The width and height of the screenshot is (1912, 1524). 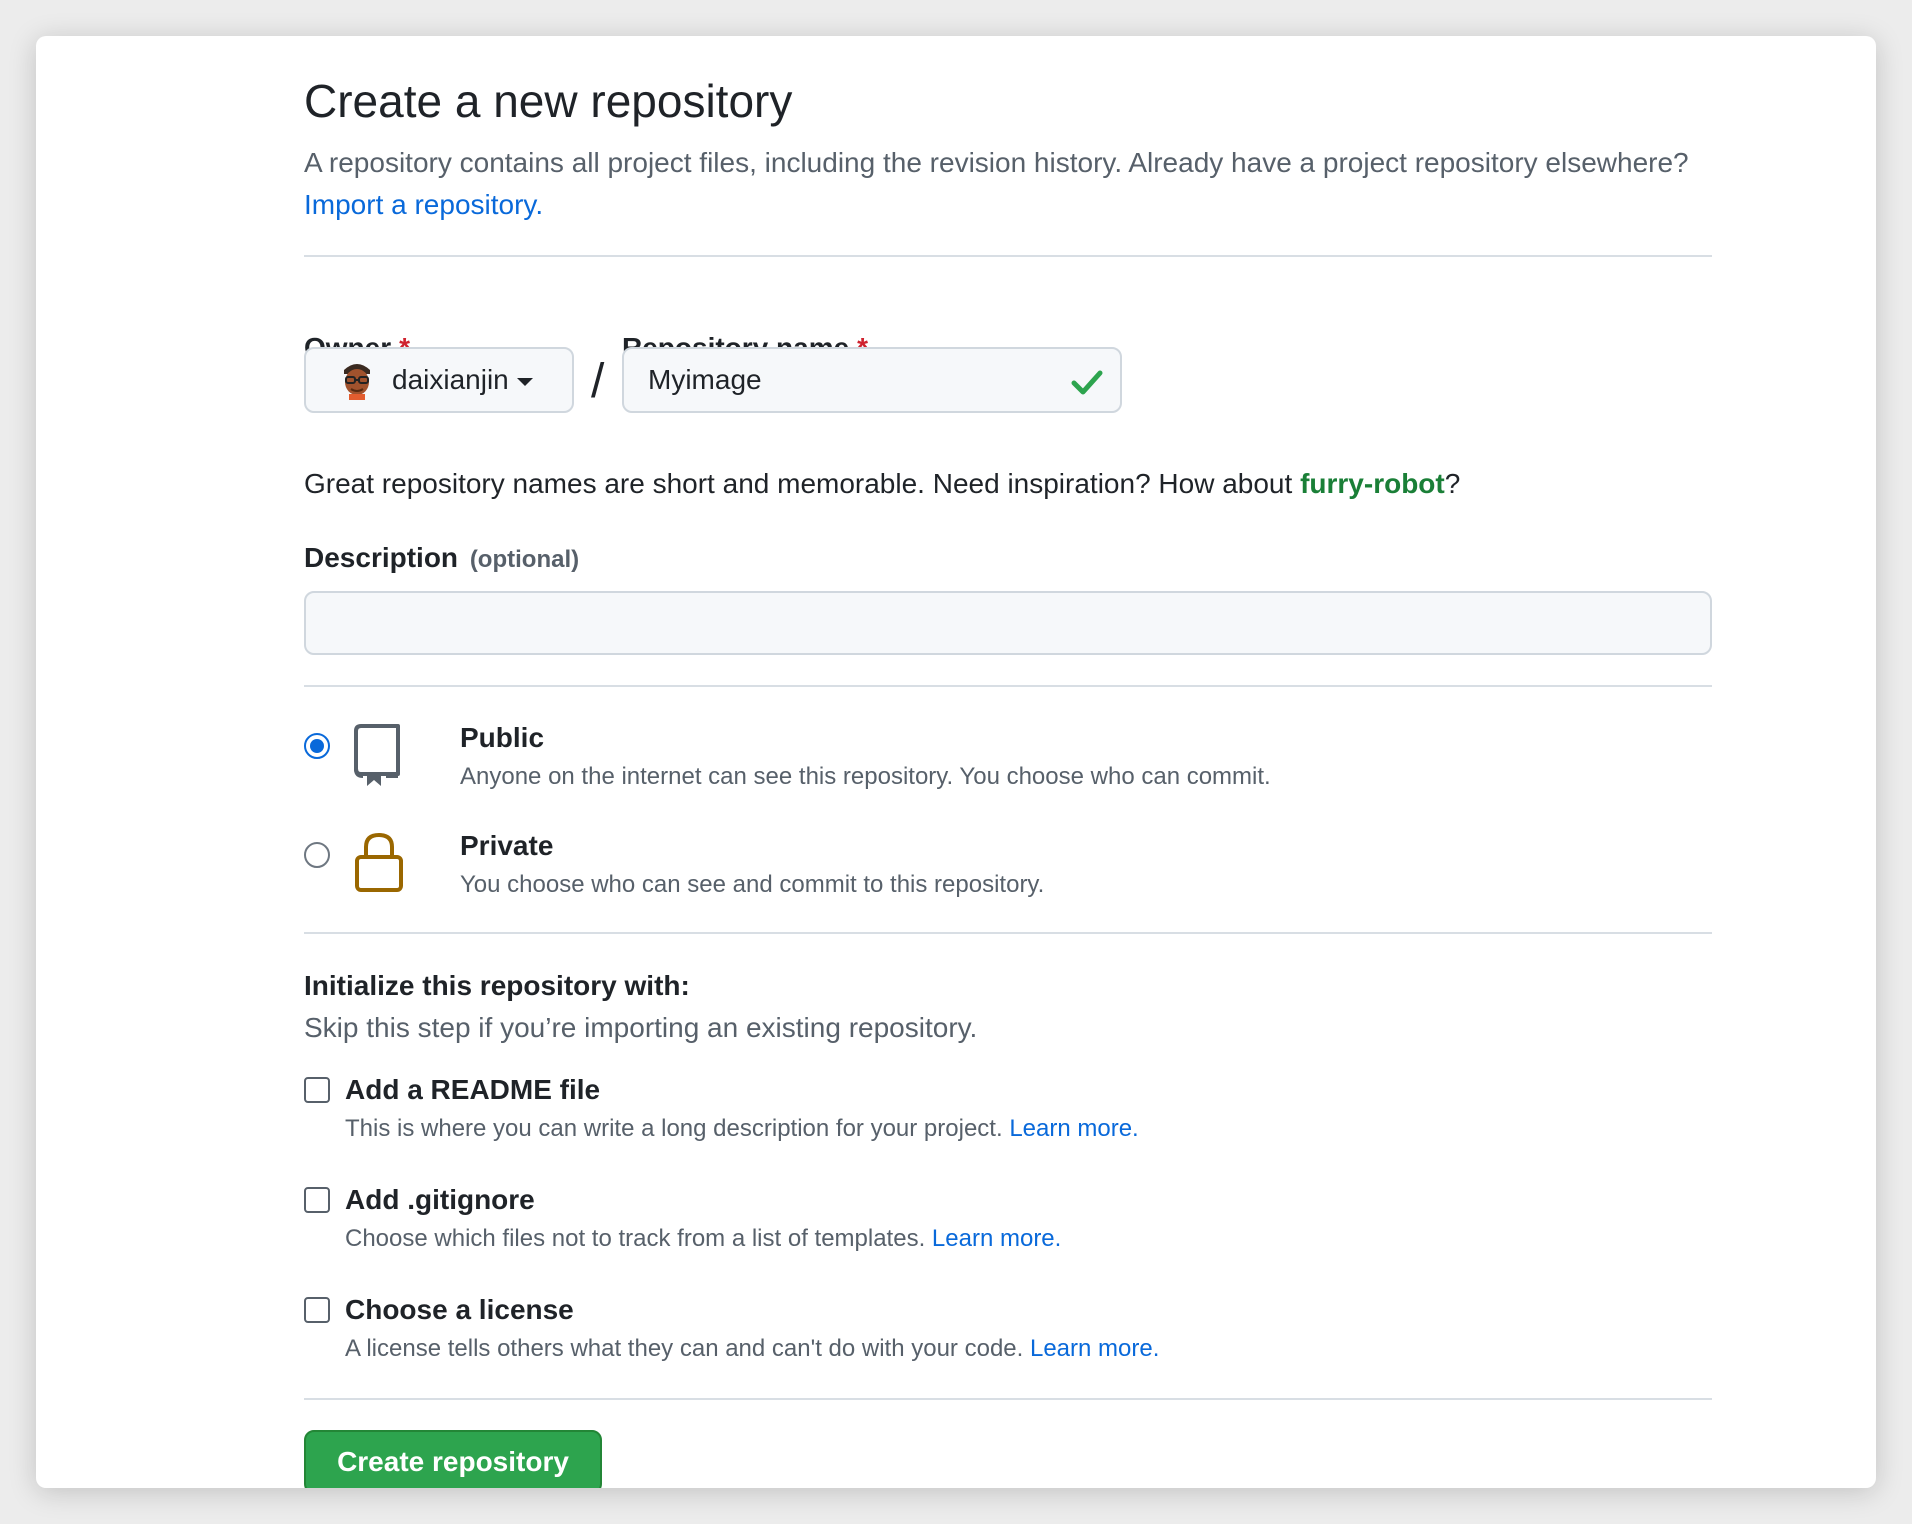 I want to click on init-title: Initialize this repository with:, so click(x=497, y=985).